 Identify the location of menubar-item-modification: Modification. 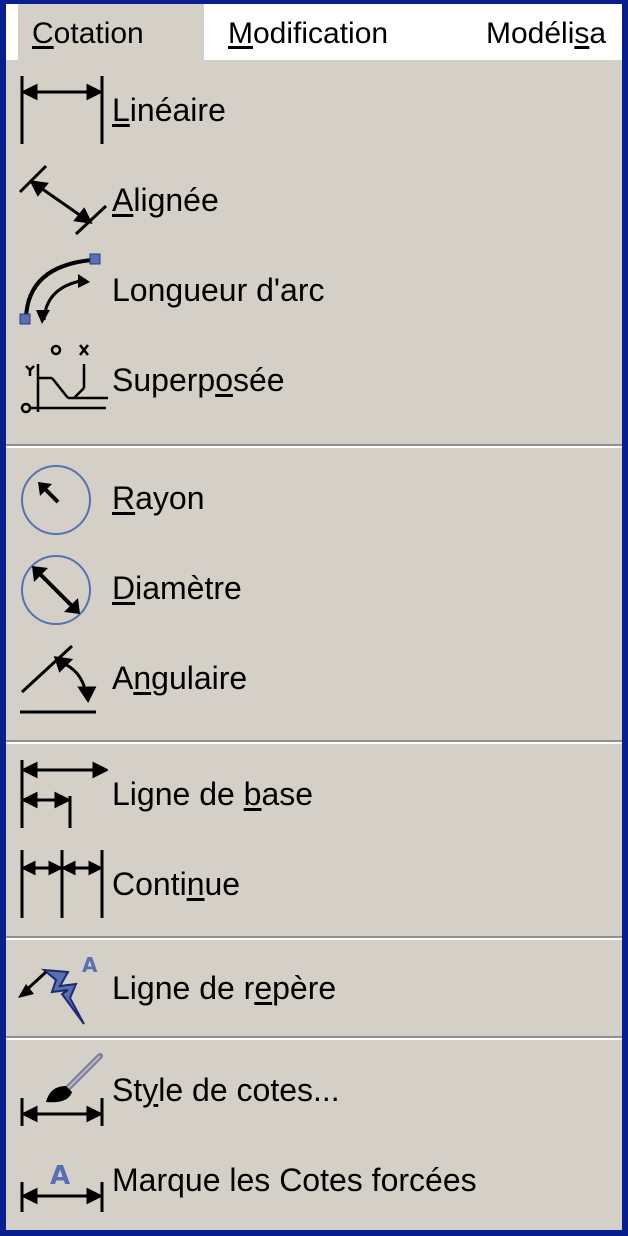
(308, 32).